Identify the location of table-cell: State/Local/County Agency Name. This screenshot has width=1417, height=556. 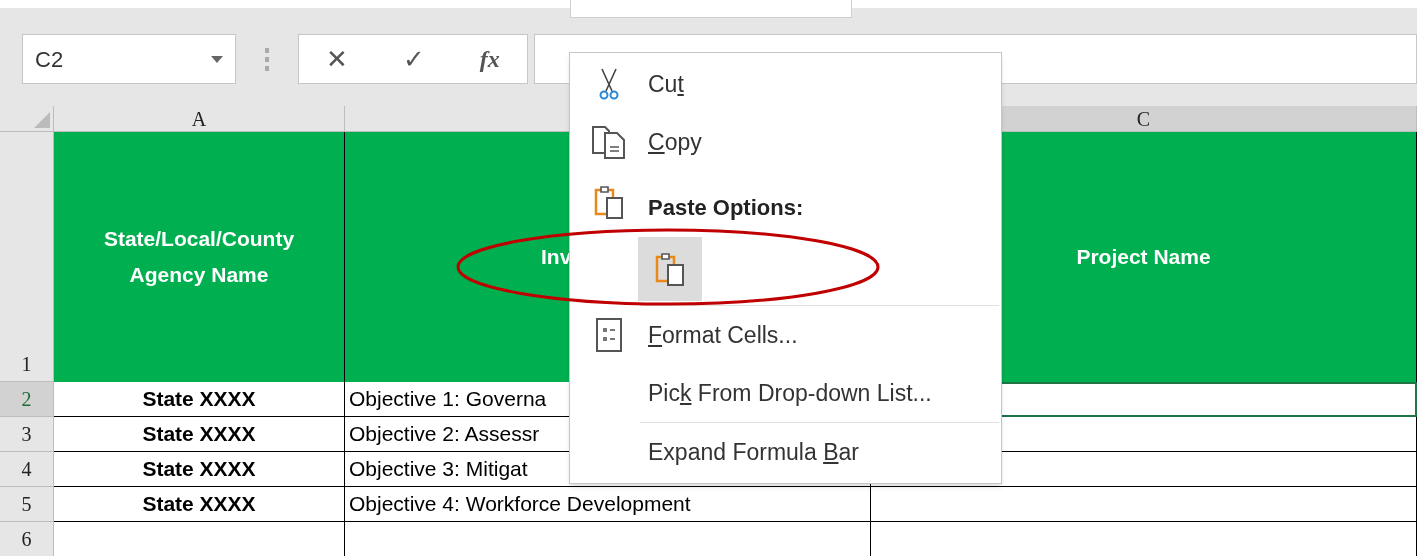
(199, 257).